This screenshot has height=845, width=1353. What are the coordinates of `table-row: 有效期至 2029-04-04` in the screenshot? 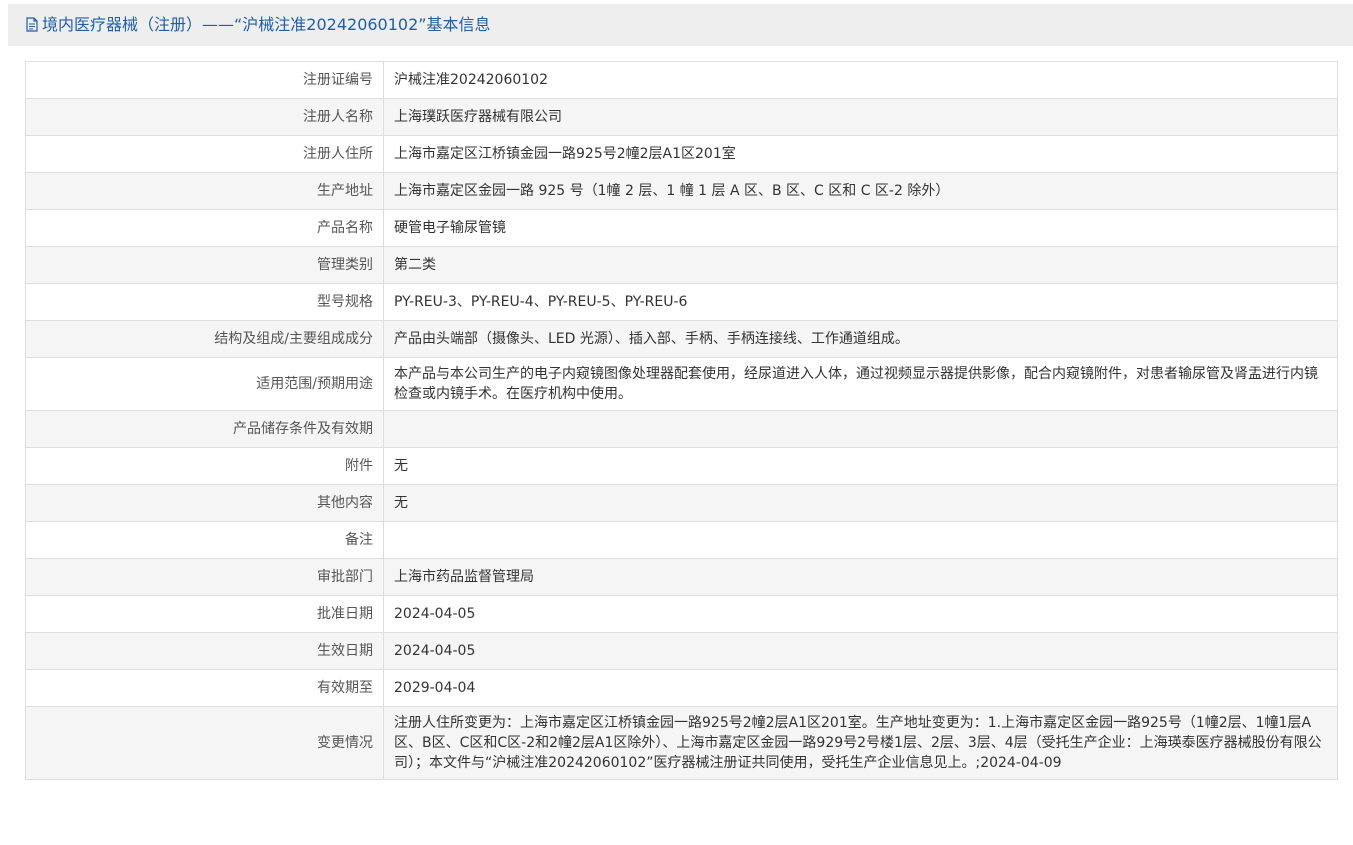 It's located at (681, 688).